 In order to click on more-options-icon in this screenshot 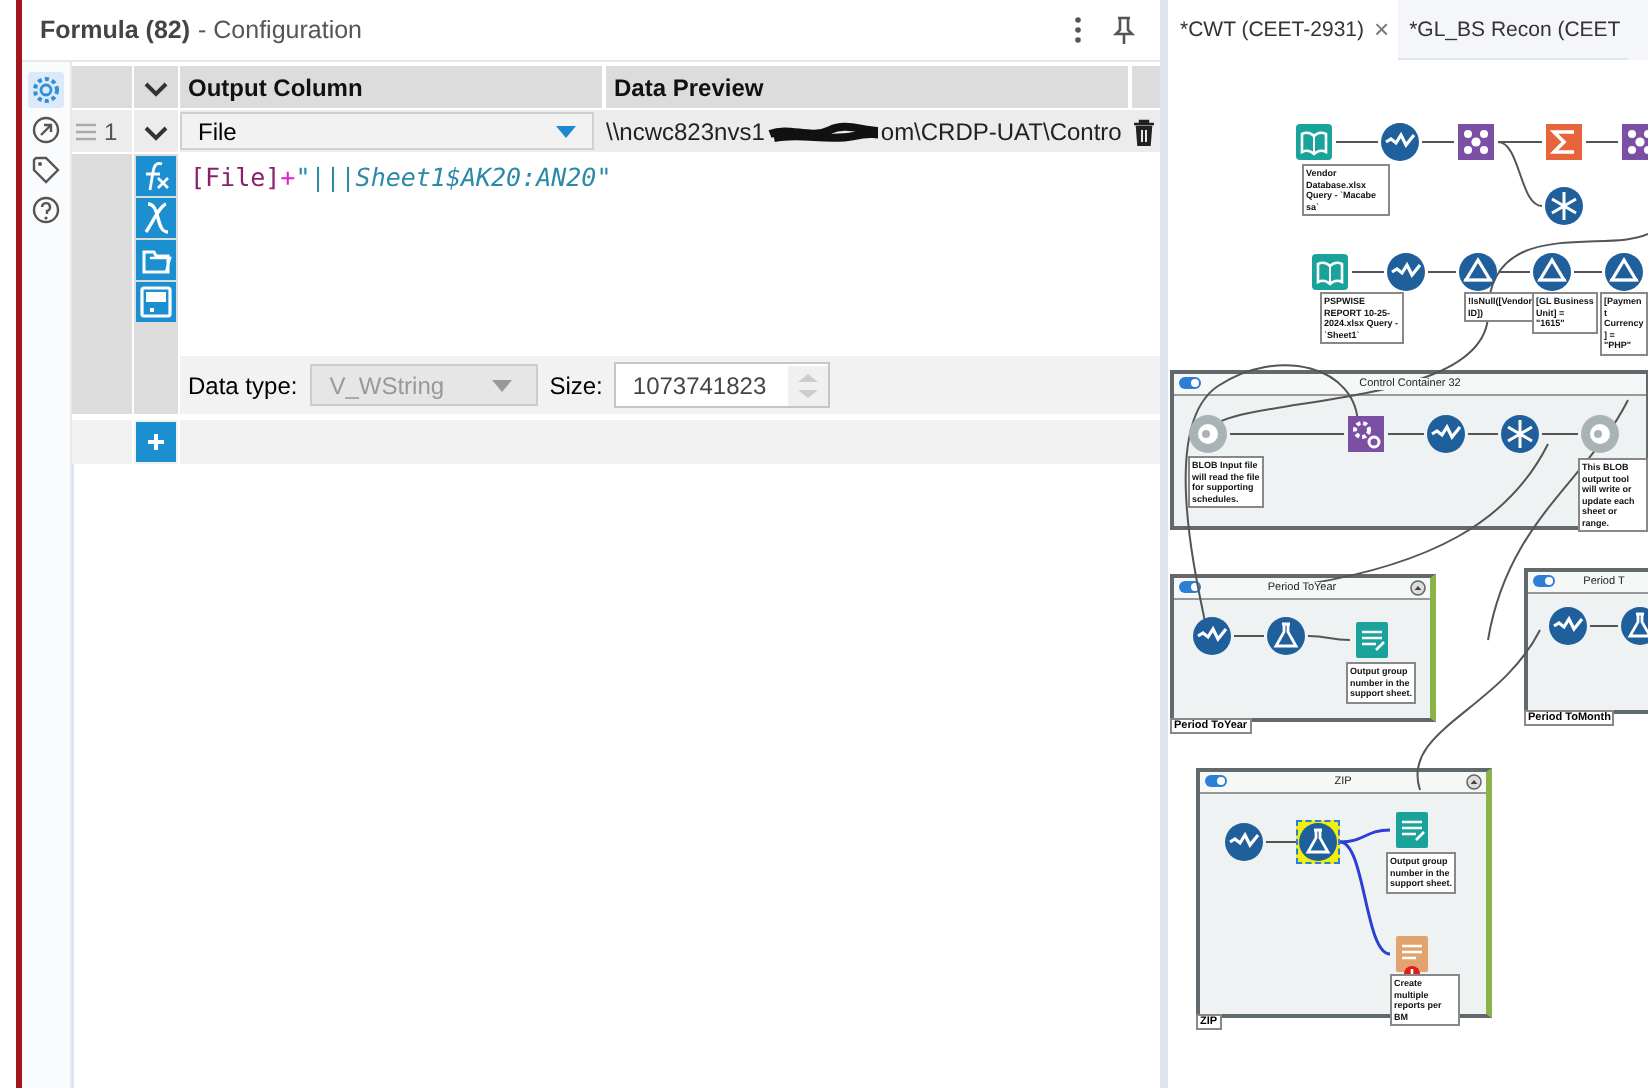, I will do `click(1078, 30)`.